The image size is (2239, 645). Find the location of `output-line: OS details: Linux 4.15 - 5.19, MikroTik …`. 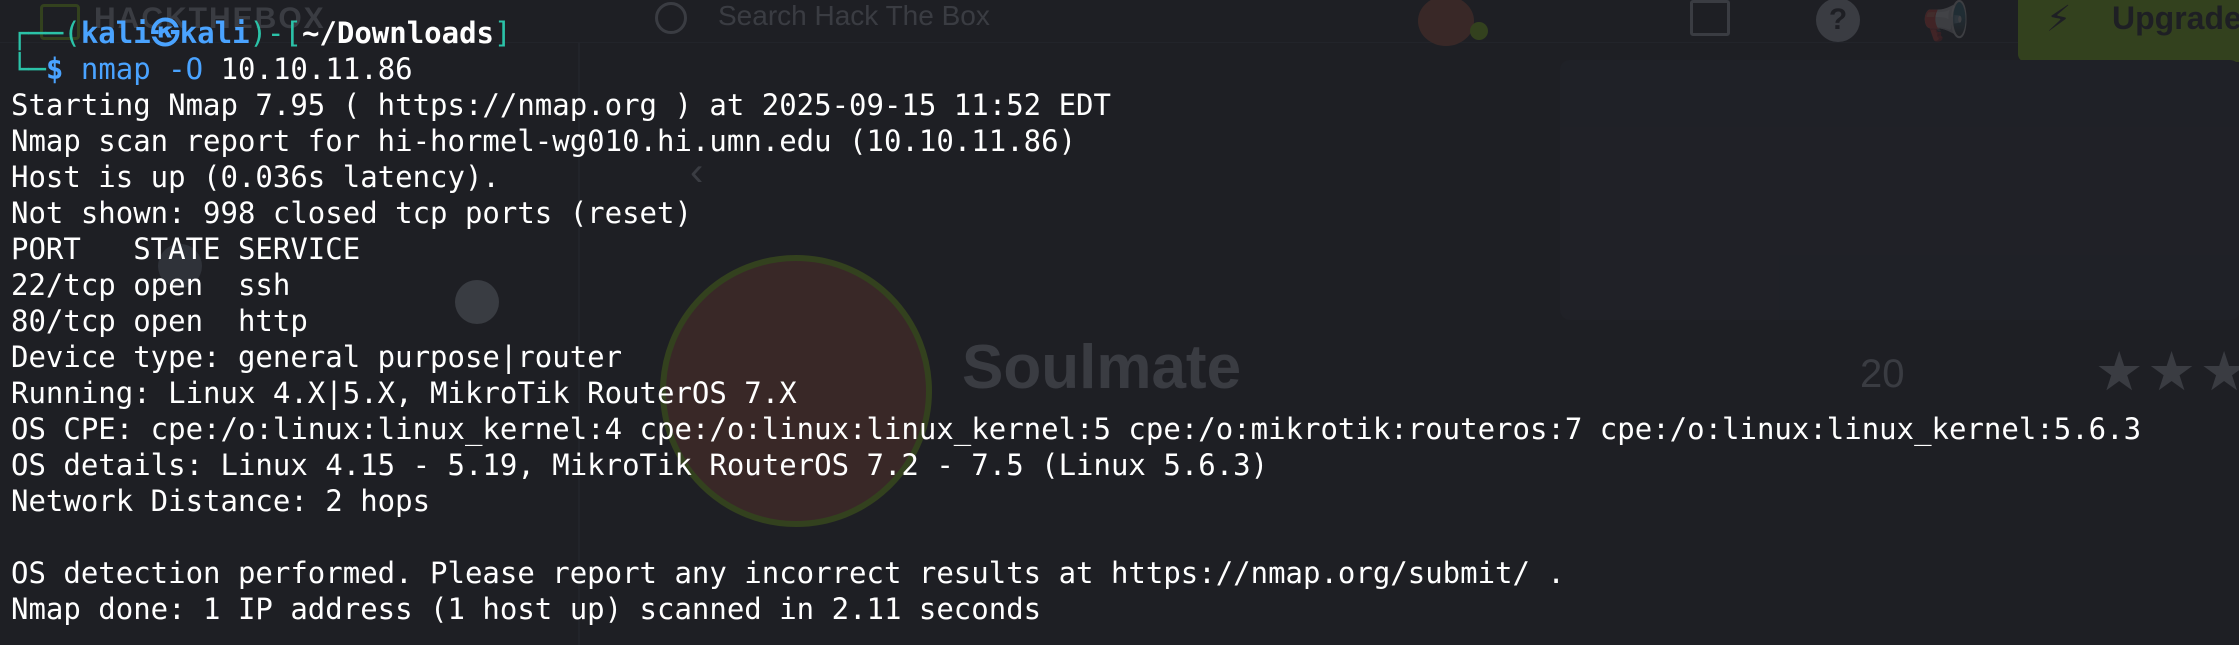

output-line: OS details: Linux 4.15 - 5.19, MikroTik … is located at coordinates (640, 465).